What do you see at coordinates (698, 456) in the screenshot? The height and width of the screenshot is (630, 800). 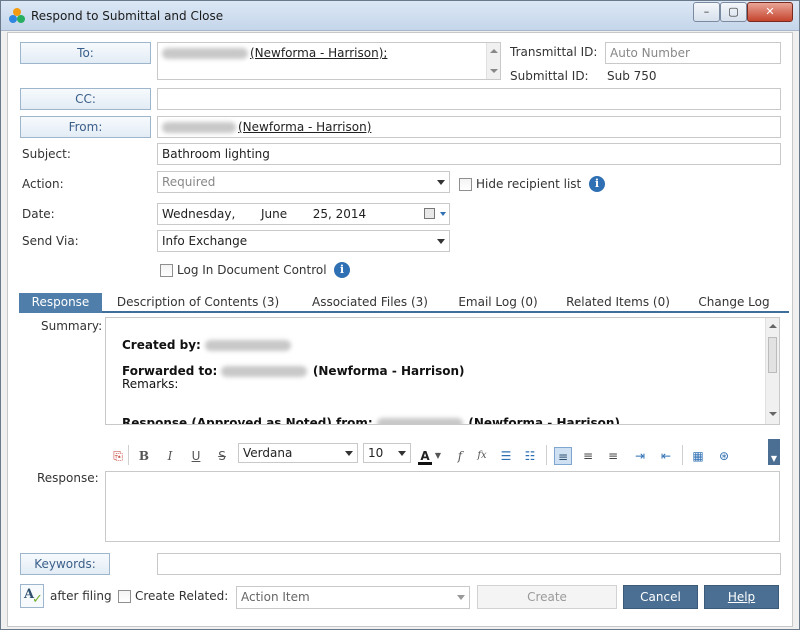 I see `table-icon: ▦` at bounding box center [698, 456].